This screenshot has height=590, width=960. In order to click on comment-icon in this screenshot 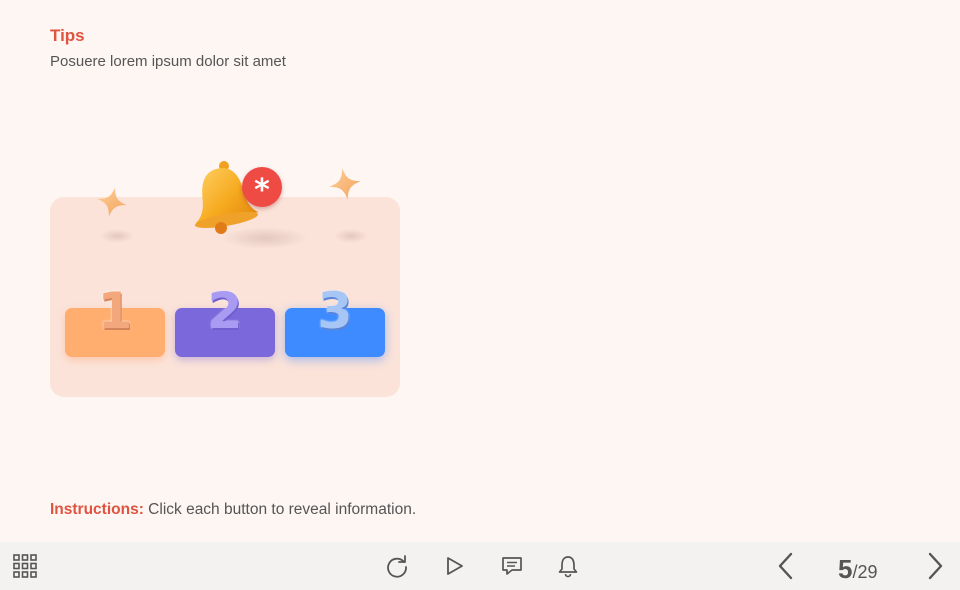, I will do `click(512, 566)`.